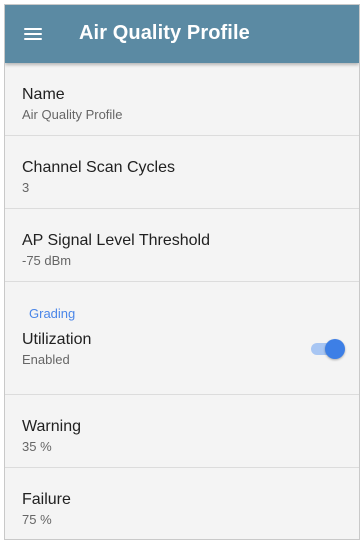 The width and height of the screenshot is (362, 542). Describe the element at coordinates (72, 114) in the screenshot. I see `setting-value: Air Quality Profile` at that location.